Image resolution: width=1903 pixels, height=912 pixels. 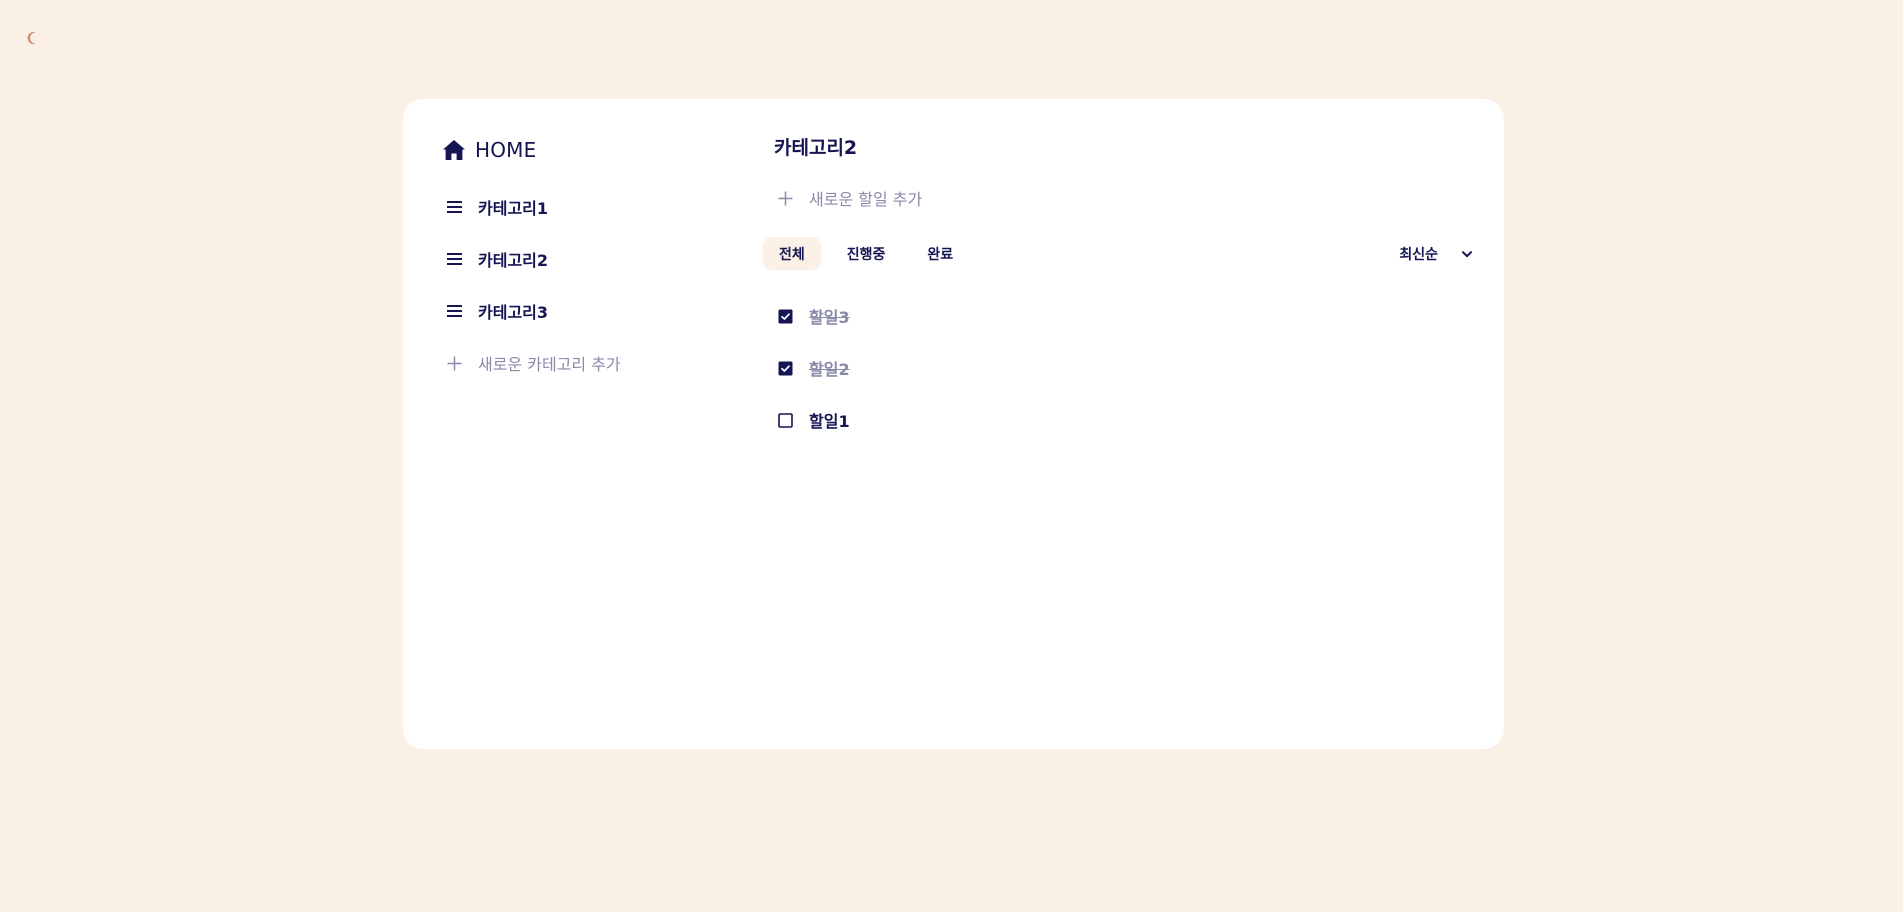 I want to click on theme-toggle-button, so click(x=33, y=38).